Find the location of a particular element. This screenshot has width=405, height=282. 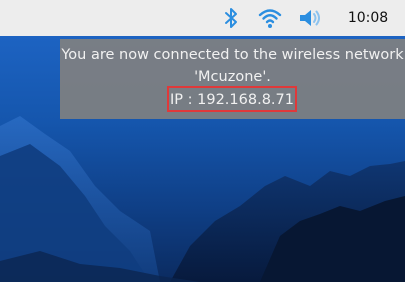

ip-address-highlight: IP : 192.168.8.71 is located at coordinates (232, 99).